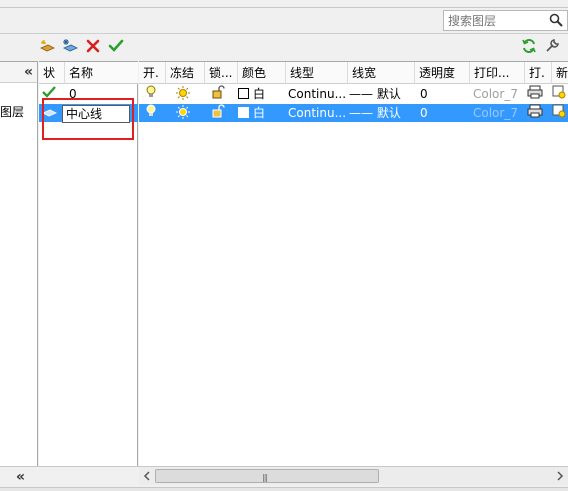 The width and height of the screenshot is (568, 491). I want to click on checkmark-icon, so click(116, 45).